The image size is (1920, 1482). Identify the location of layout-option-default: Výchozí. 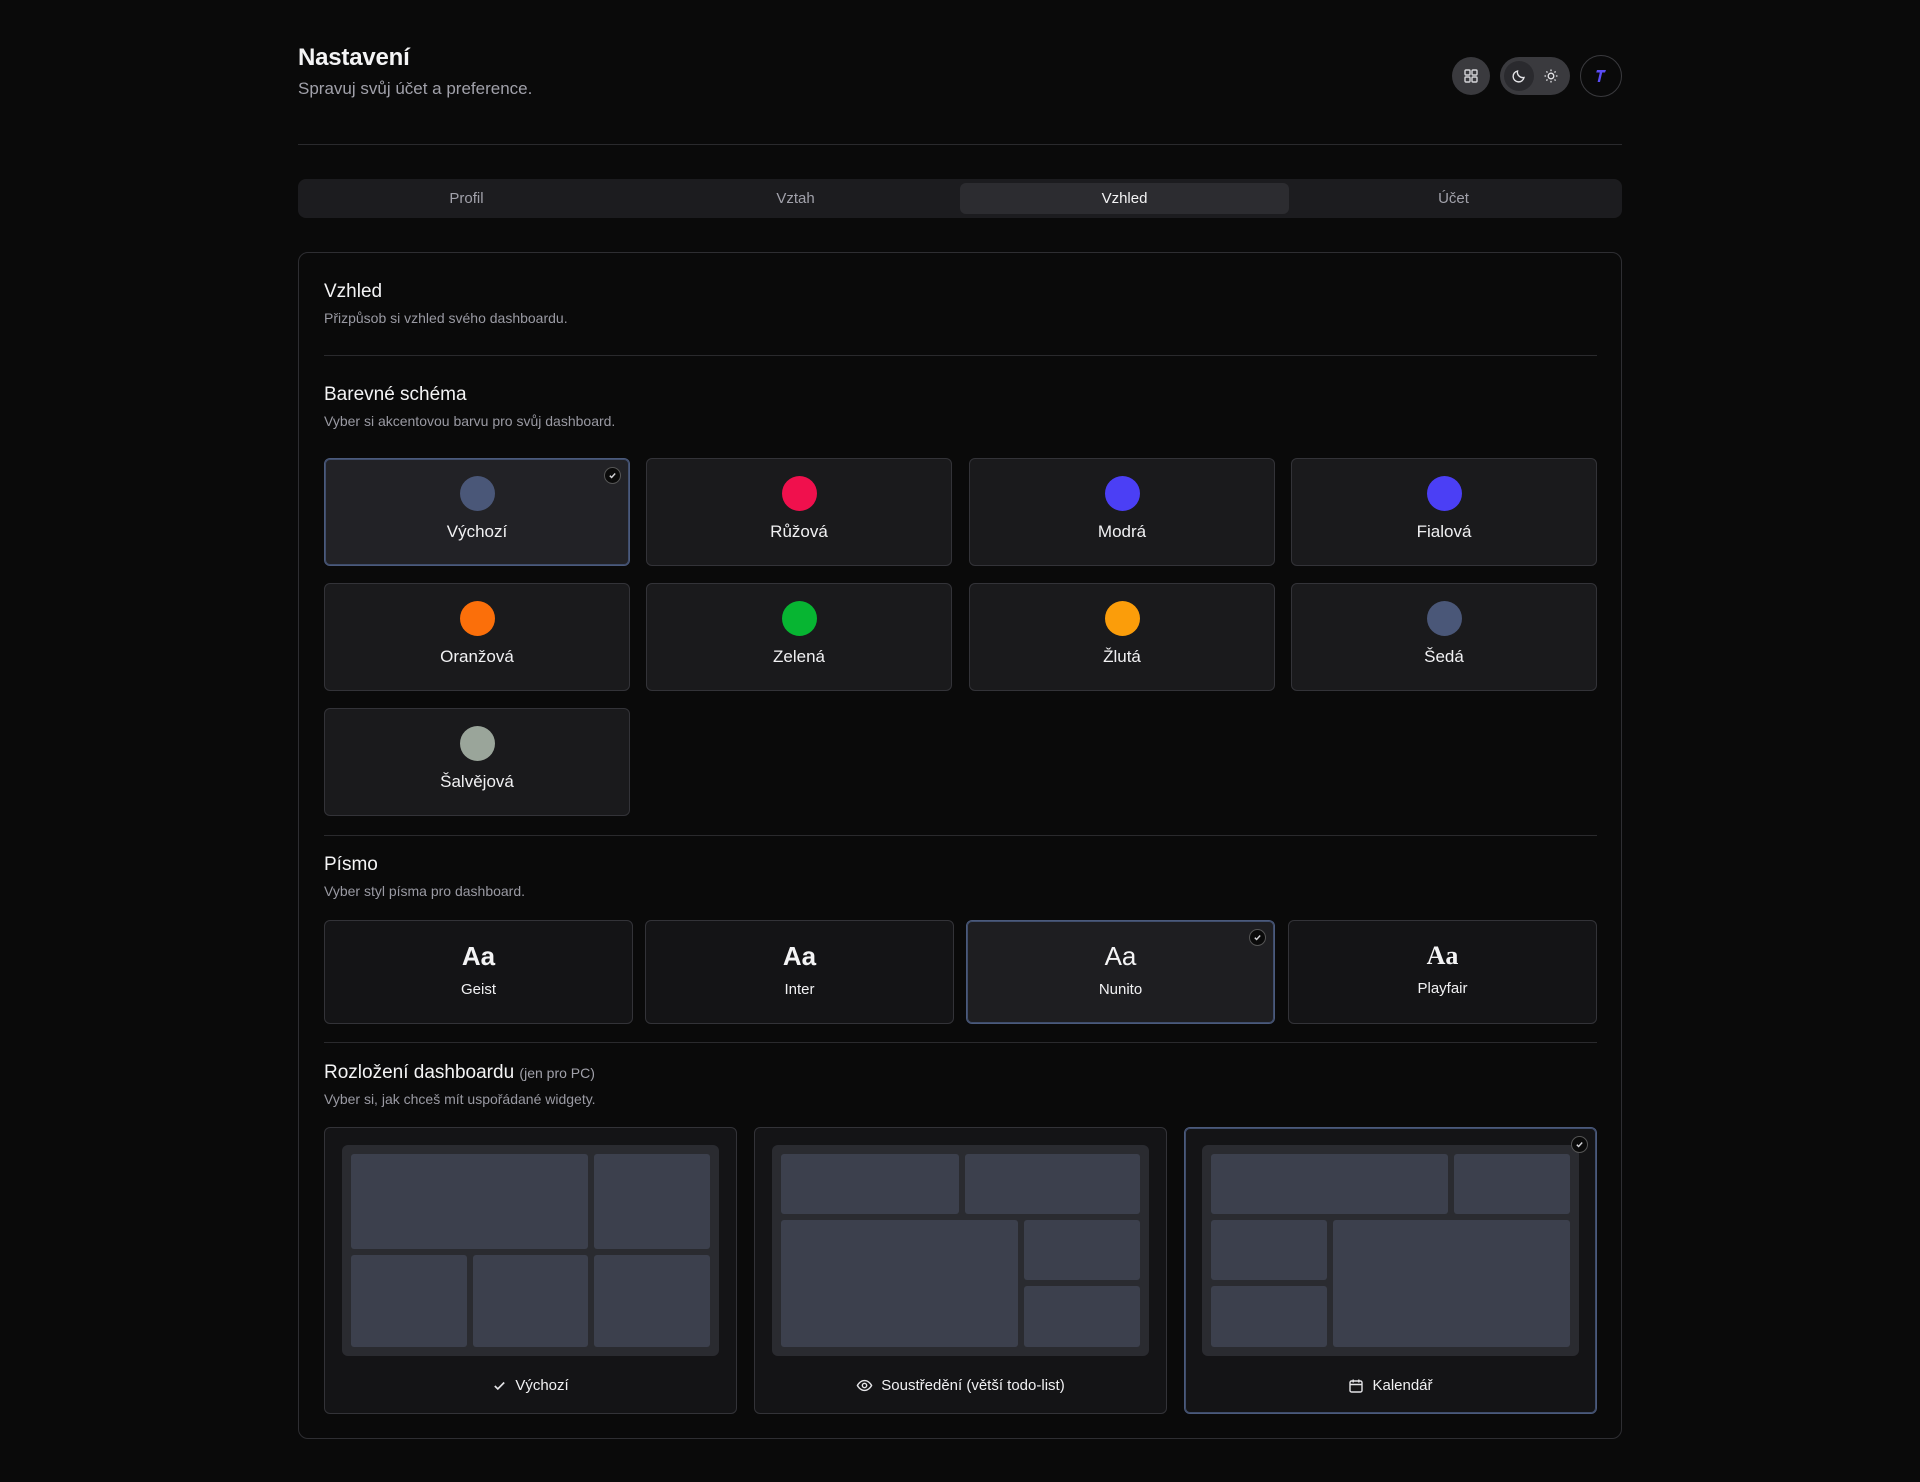
(530, 1270).